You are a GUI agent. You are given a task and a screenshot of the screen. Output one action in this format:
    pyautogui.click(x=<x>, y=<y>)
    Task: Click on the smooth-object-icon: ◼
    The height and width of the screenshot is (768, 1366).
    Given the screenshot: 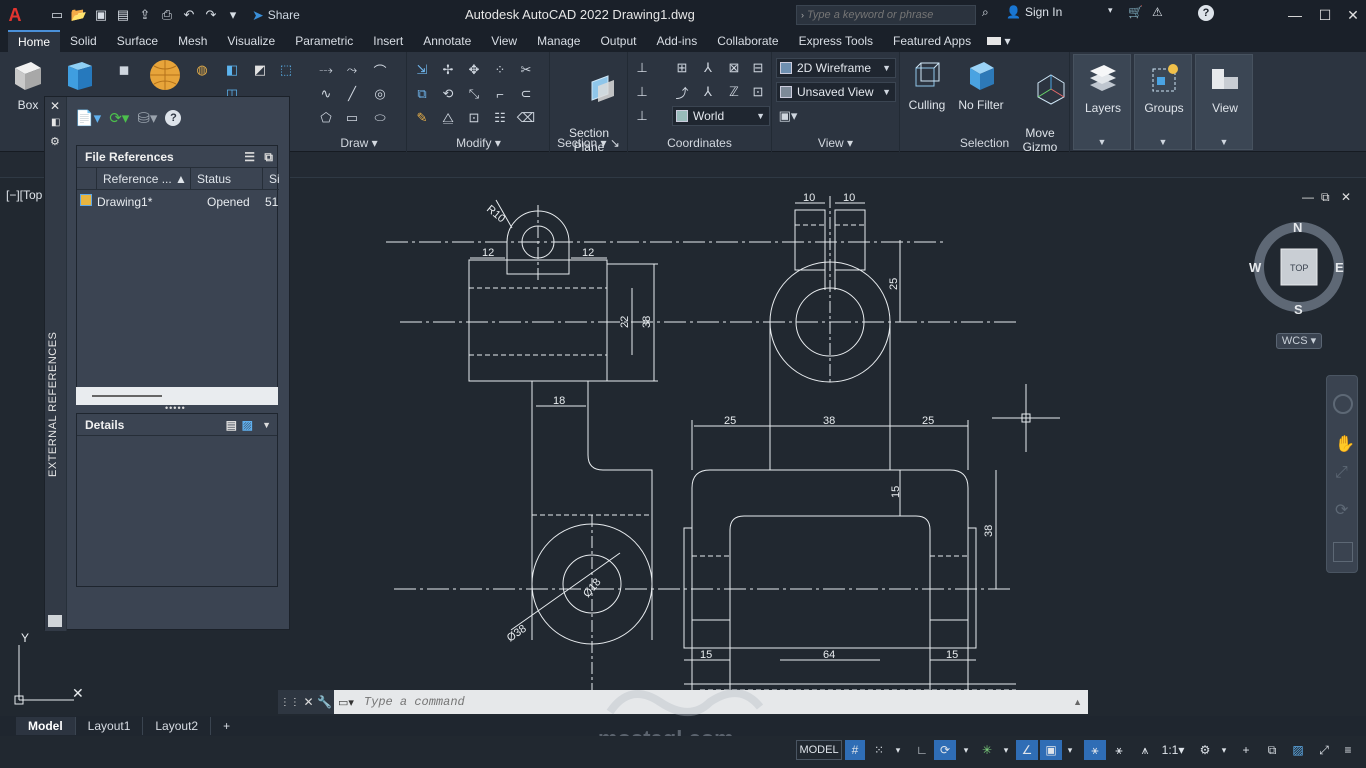 What is the action you would take?
    pyautogui.click(x=124, y=70)
    